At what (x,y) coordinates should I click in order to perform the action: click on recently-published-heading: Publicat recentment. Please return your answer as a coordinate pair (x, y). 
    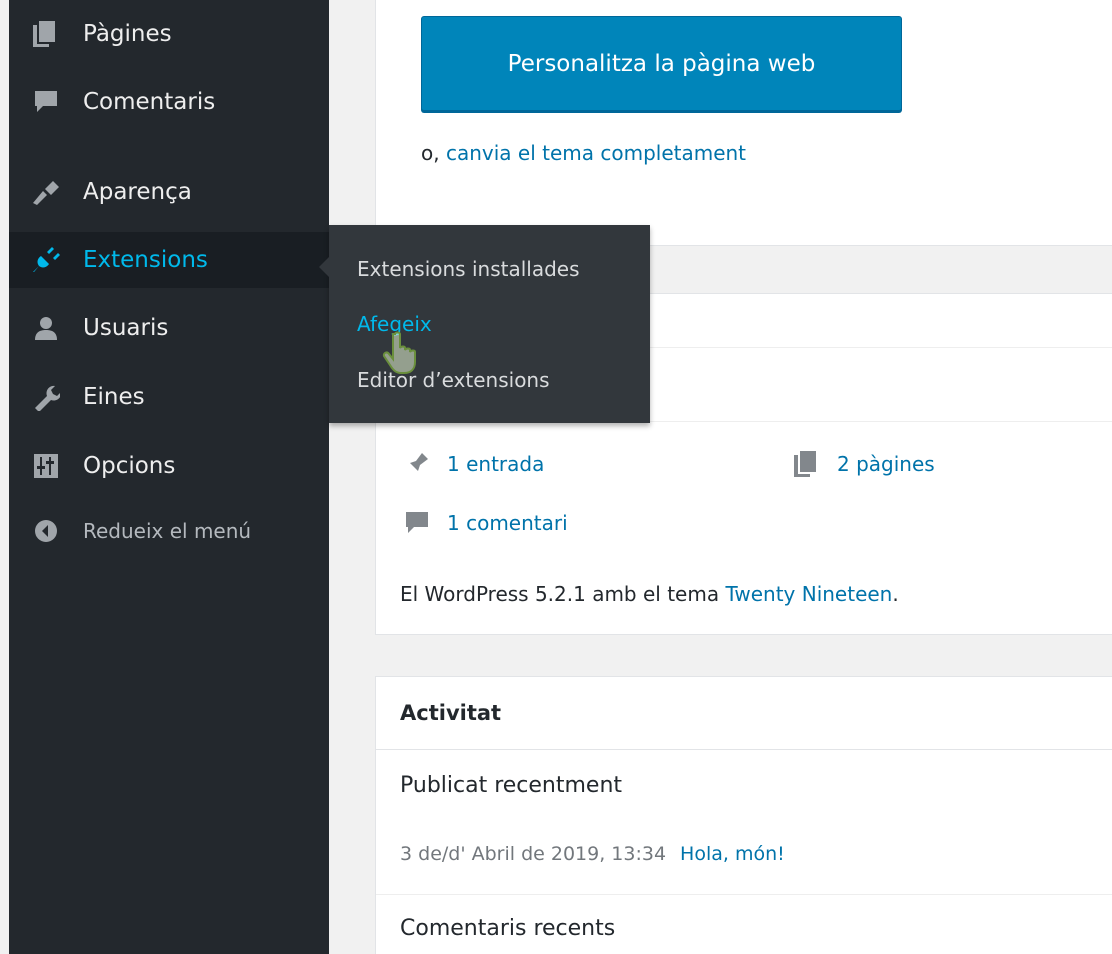
    Looking at the image, I should click on (511, 785).